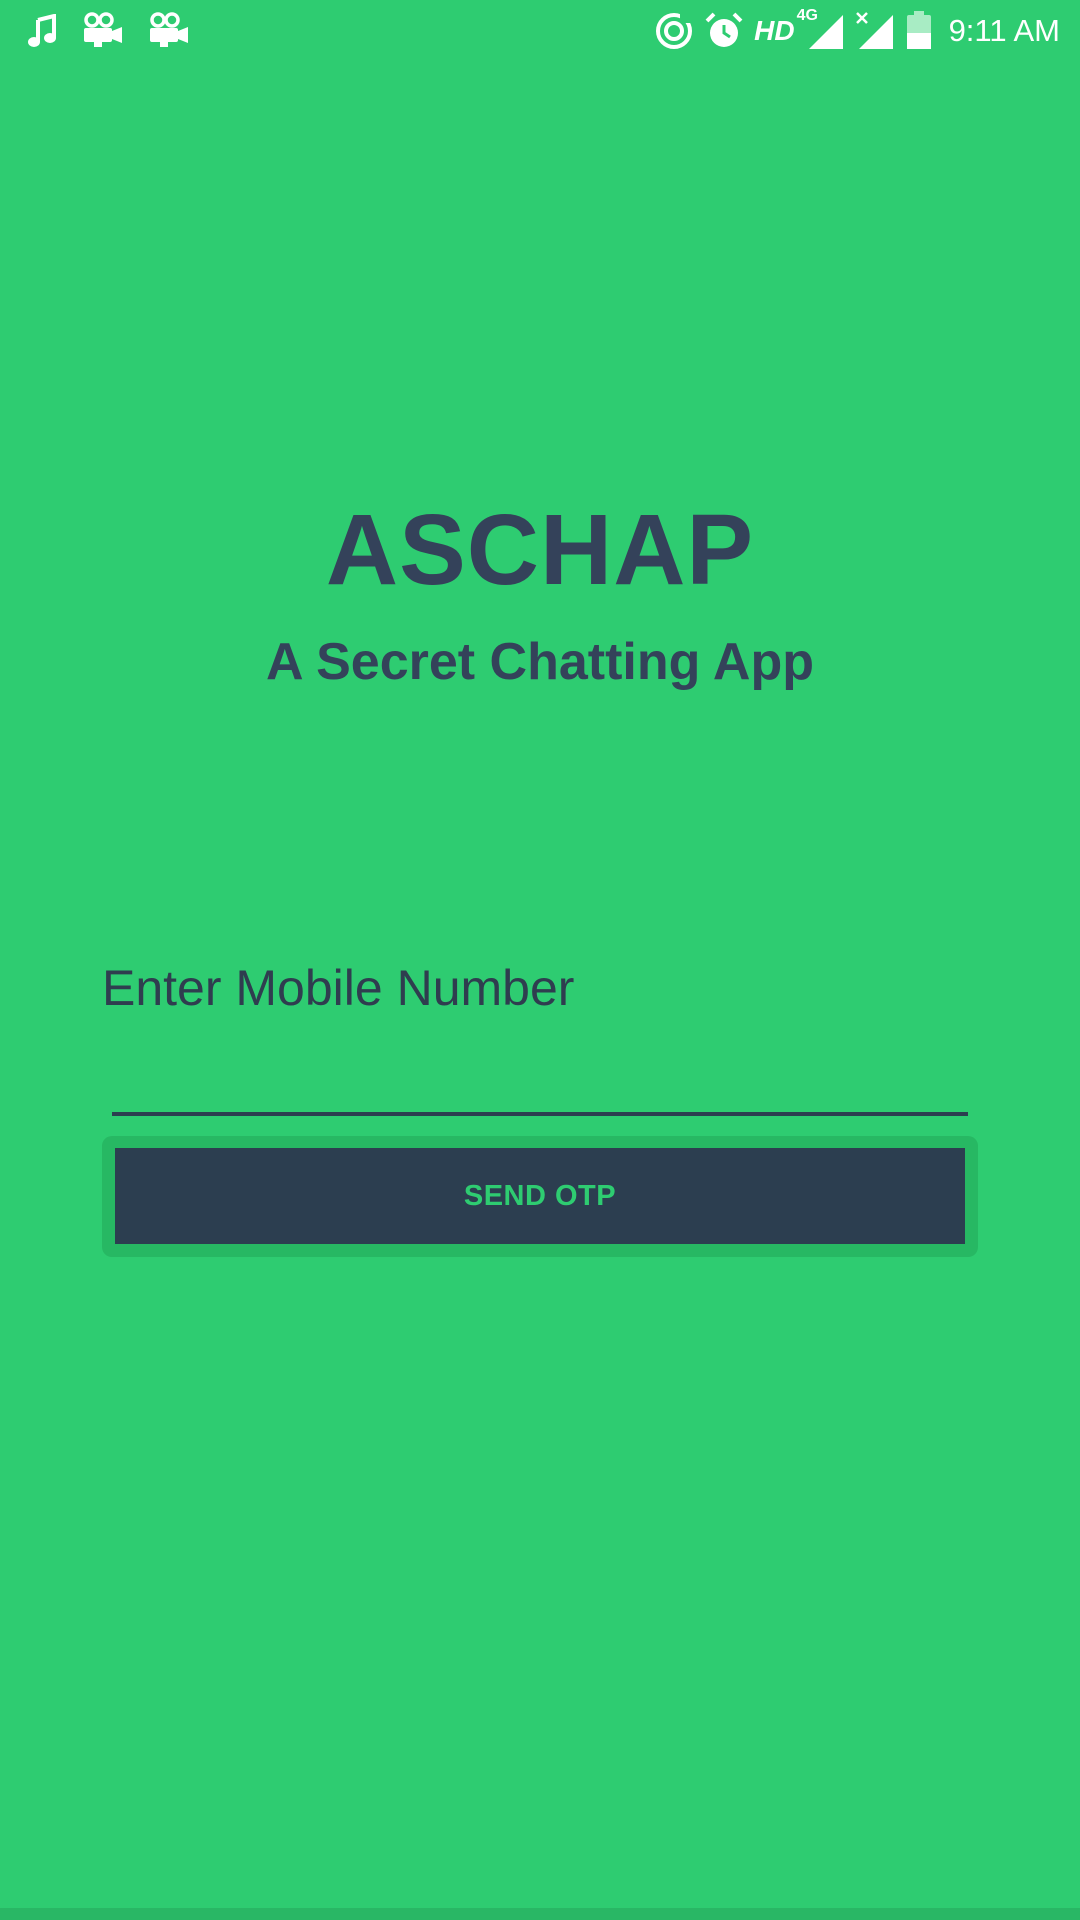  I want to click on status-bar: HD 4G 9:11 AM, so click(540, 31).